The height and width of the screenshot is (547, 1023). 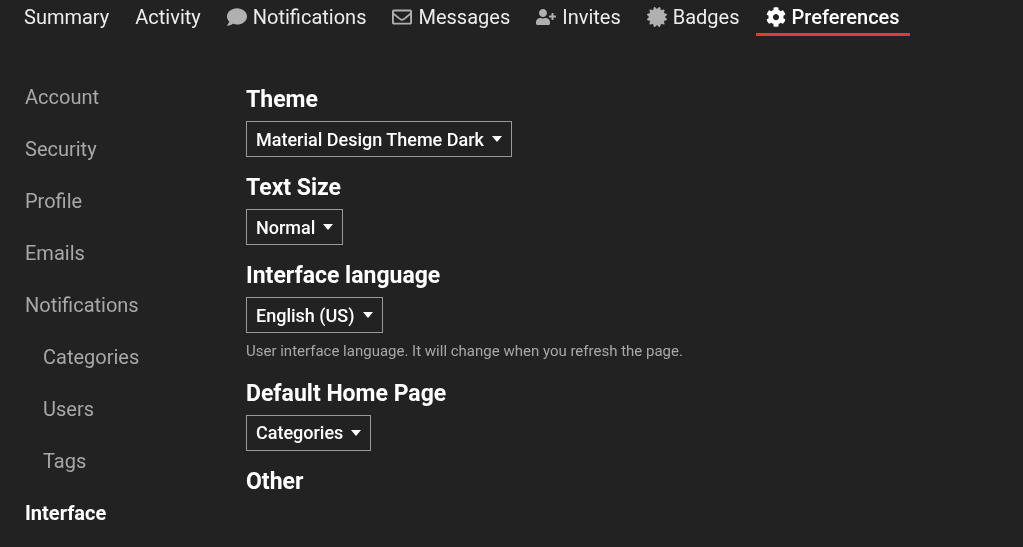 I want to click on sidebar-item: Account, so click(x=62, y=97).